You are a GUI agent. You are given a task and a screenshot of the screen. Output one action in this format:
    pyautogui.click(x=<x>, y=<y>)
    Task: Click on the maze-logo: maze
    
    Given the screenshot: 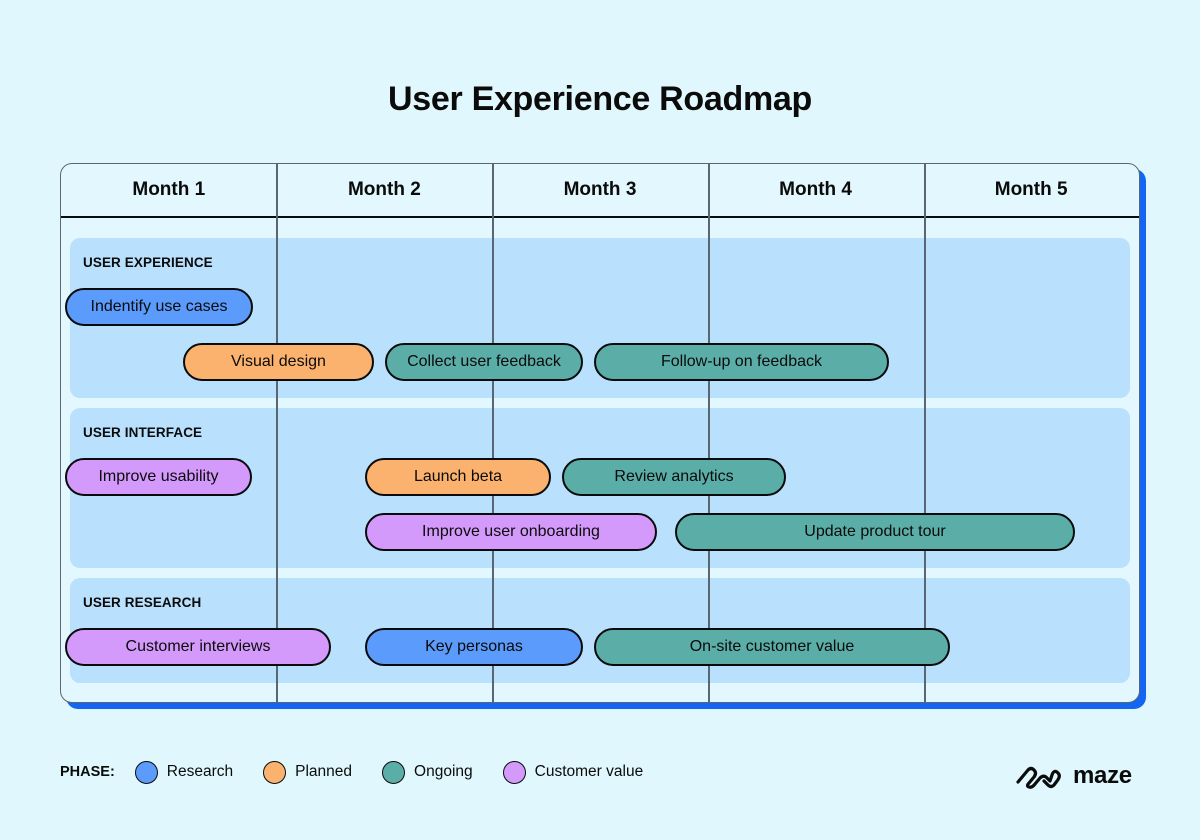 What is the action you would take?
    pyautogui.click(x=1073, y=776)
    